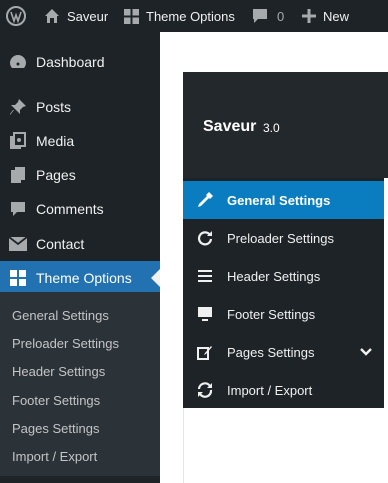 The width and height of the screenshot is (388, 483). I want to click on comments-link: 0, so click(268, 16).